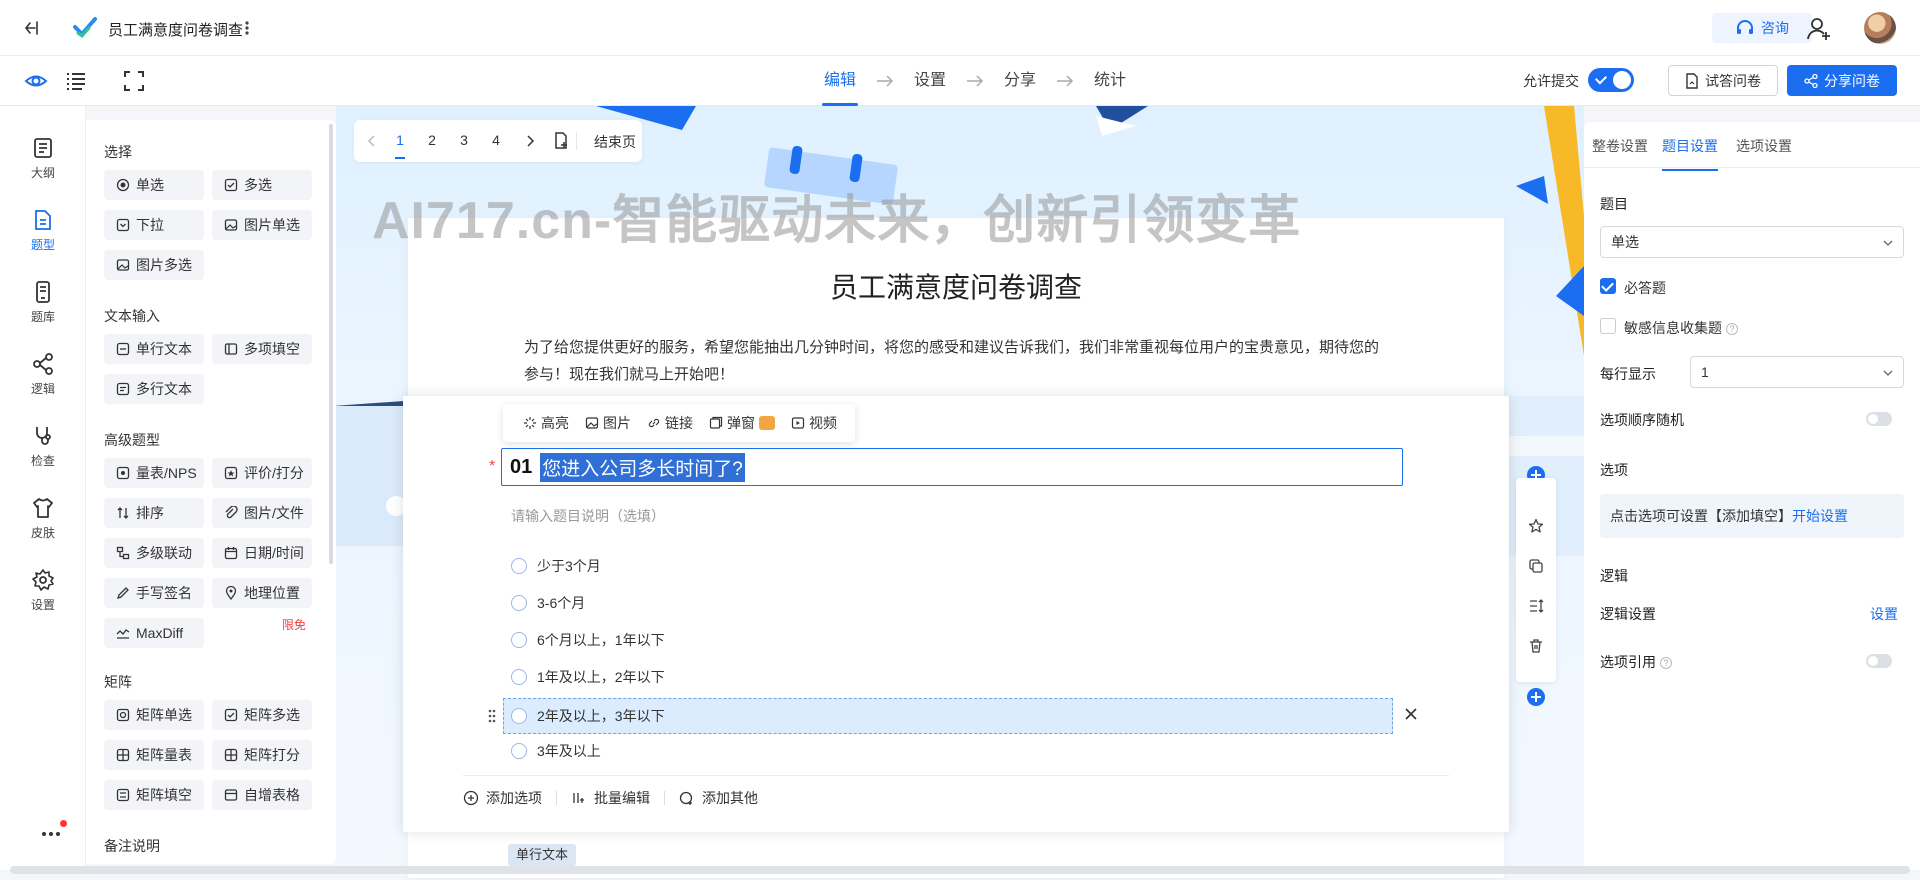 This screenshot has height=880, width=1920. I want to click on option-label: 少于3个月, so click(569, 566).